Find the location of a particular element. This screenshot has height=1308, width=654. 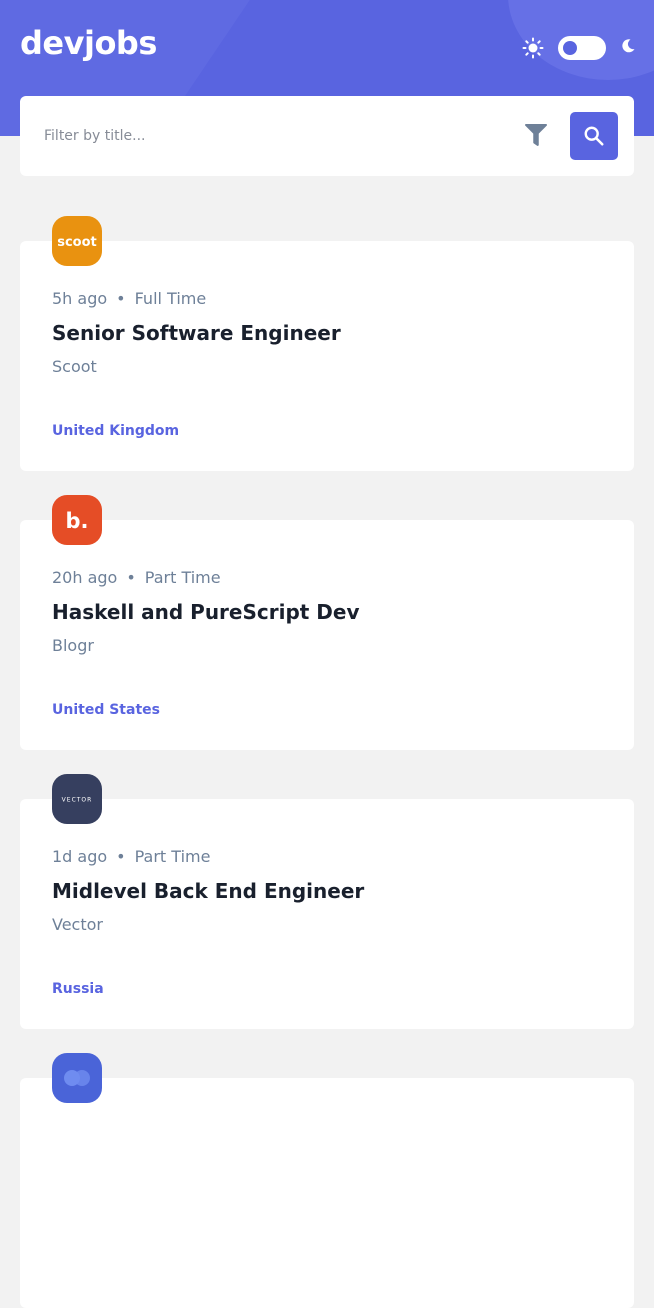

company-logo is located at coordinates (77, 1078).